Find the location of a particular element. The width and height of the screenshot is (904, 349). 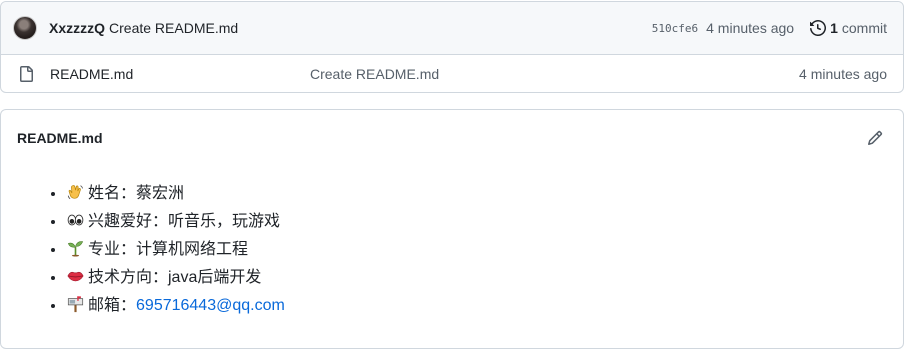

pencil-icon is located at coordinates (875, 138).